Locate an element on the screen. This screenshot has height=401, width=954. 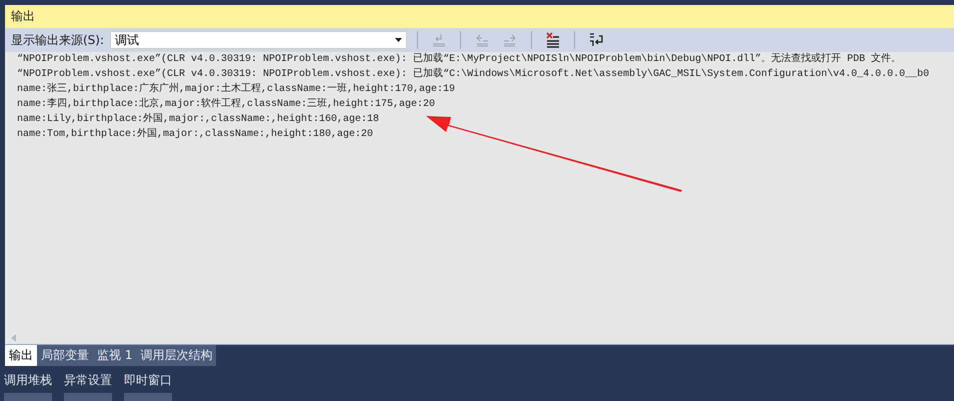
previous-icon is located at coordinates (482, 40).